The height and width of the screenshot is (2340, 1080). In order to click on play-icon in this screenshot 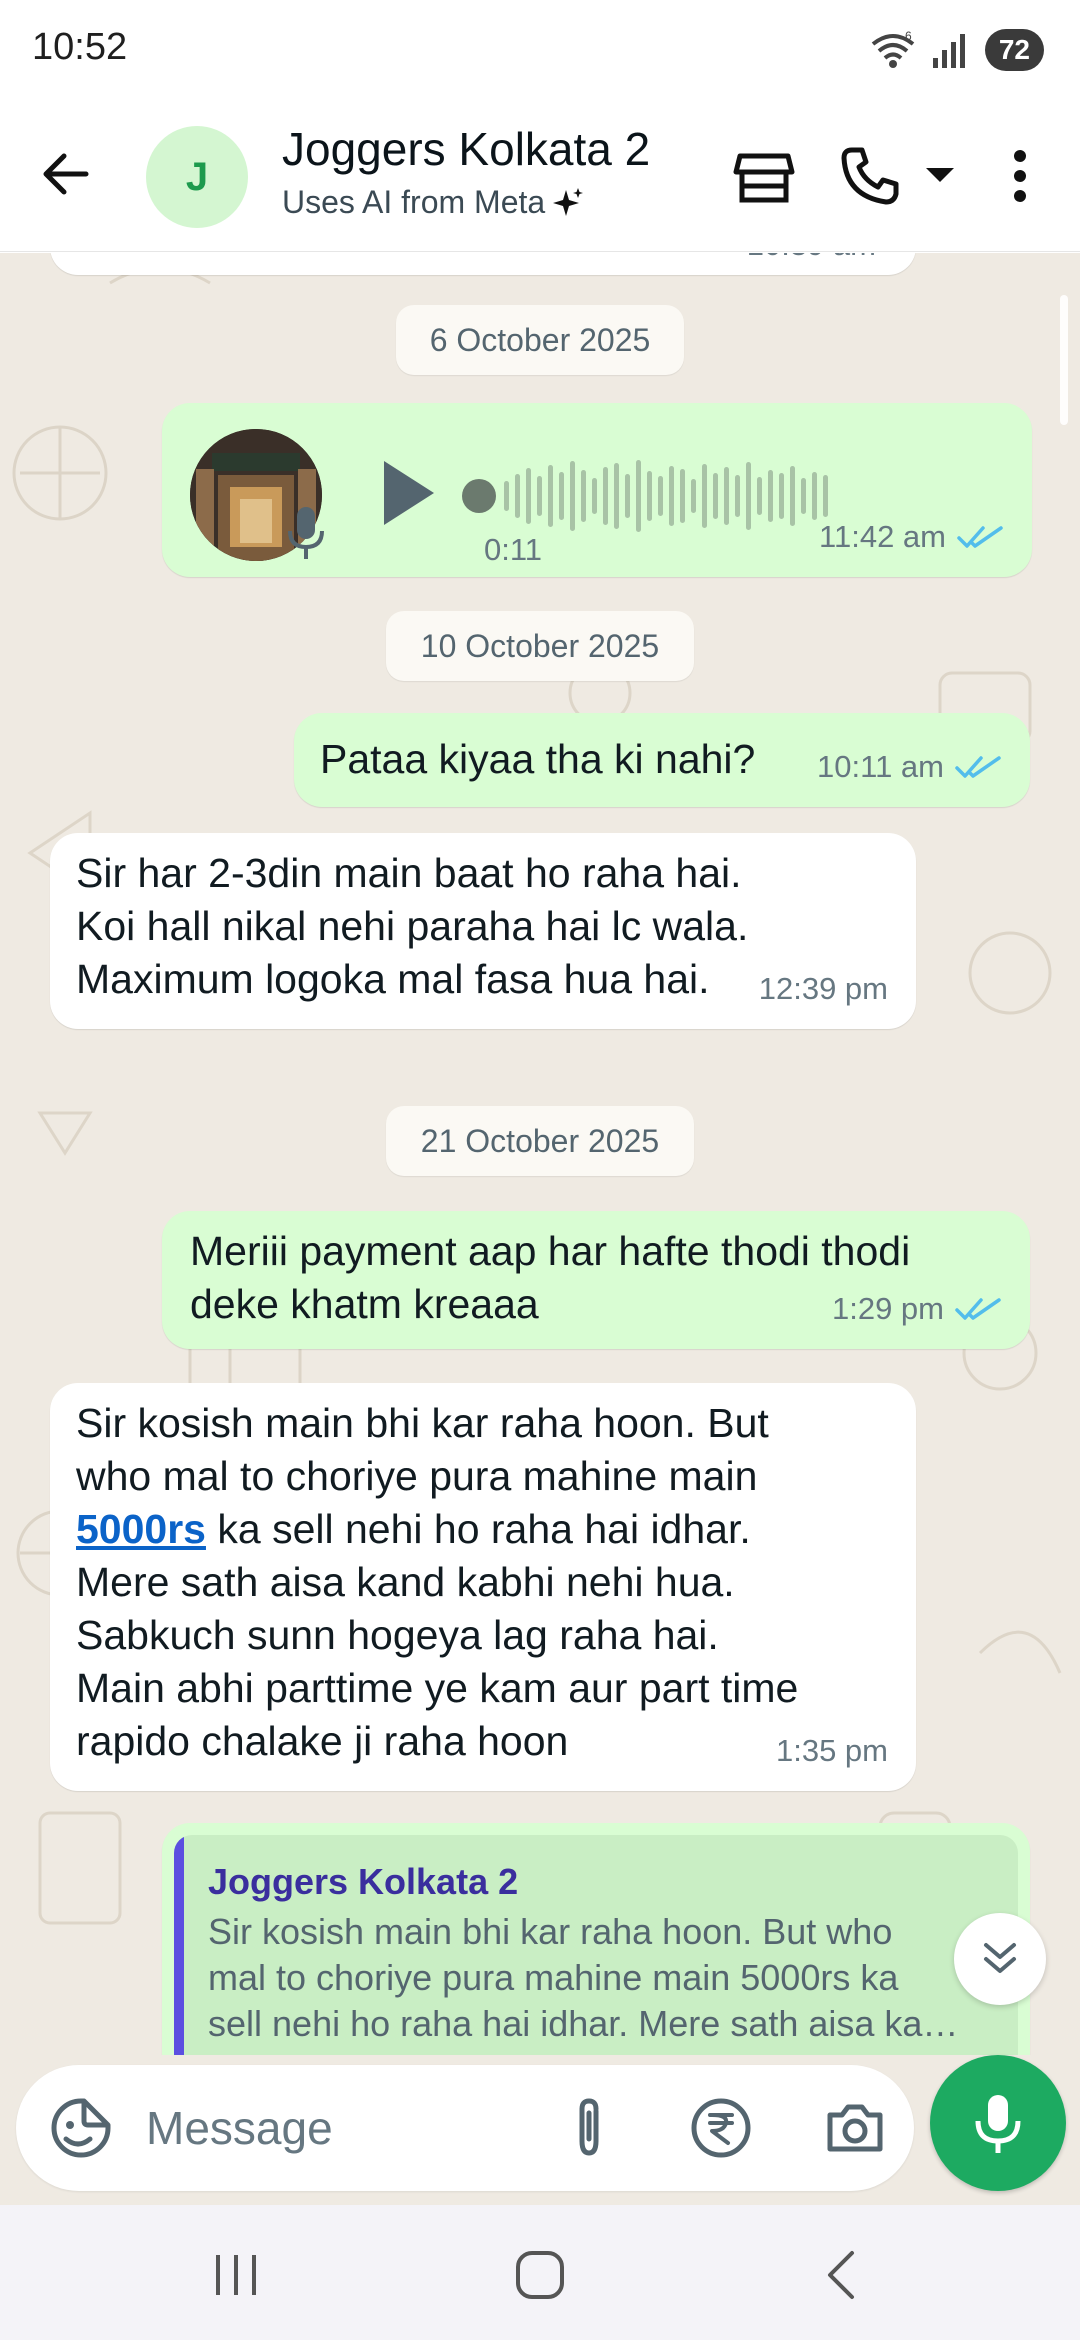, I will do `click(407, 493)`.